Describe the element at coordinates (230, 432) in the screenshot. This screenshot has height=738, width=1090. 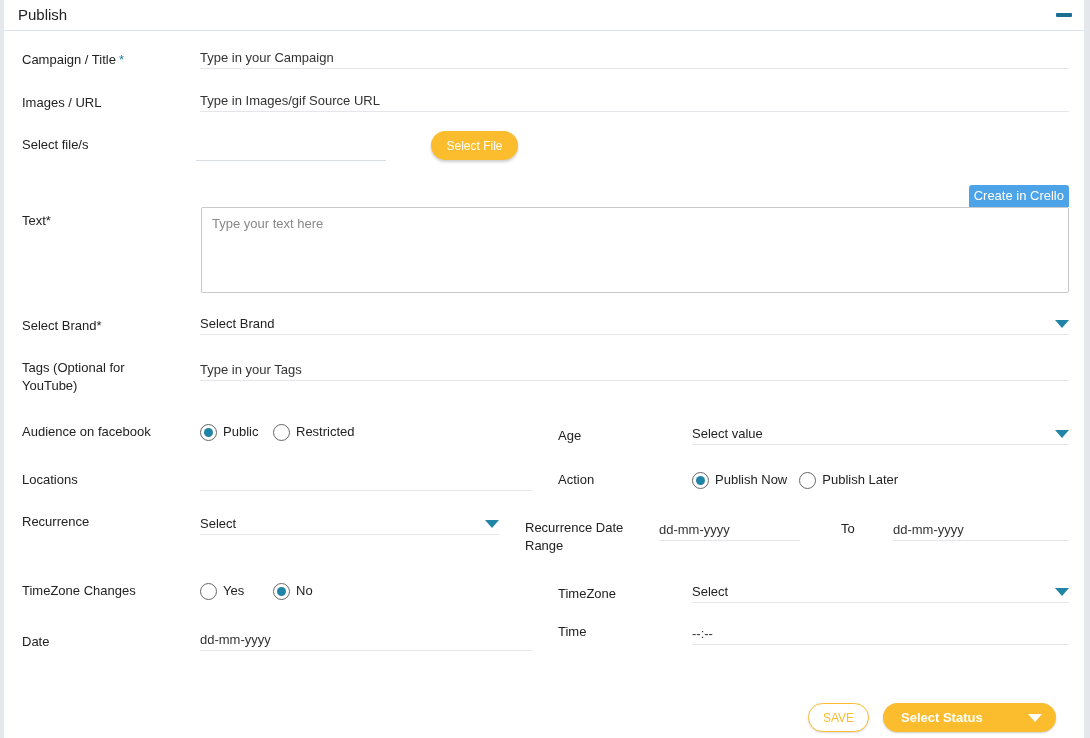
I see `radio-option: Public` at that location.